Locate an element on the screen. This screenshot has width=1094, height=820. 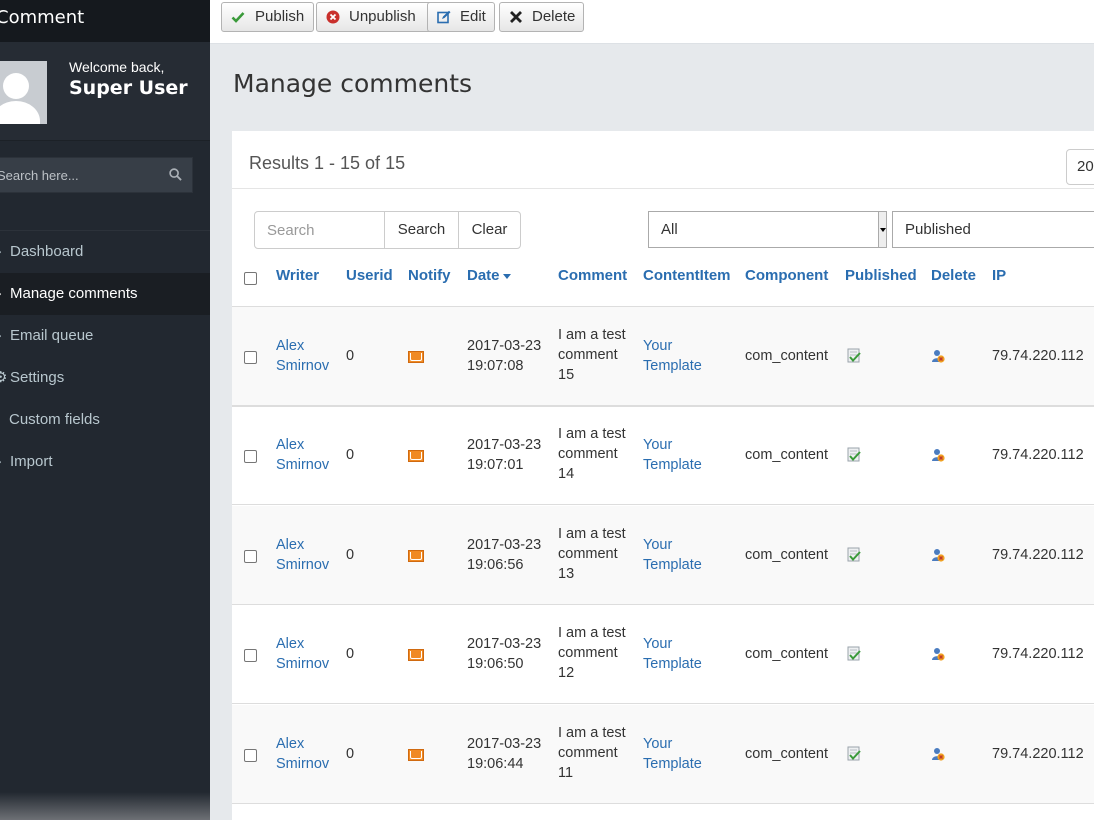
search-icon is located at coordinates (175, 174).